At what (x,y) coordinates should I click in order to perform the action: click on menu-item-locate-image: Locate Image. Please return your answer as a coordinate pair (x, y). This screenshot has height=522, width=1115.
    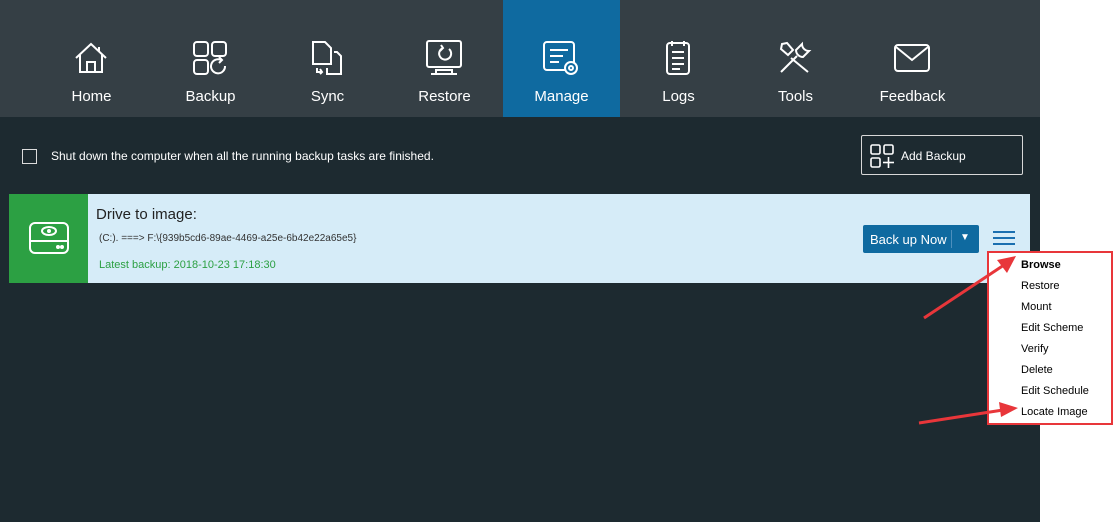
    Looking at the image, I should click on (1054, 412).